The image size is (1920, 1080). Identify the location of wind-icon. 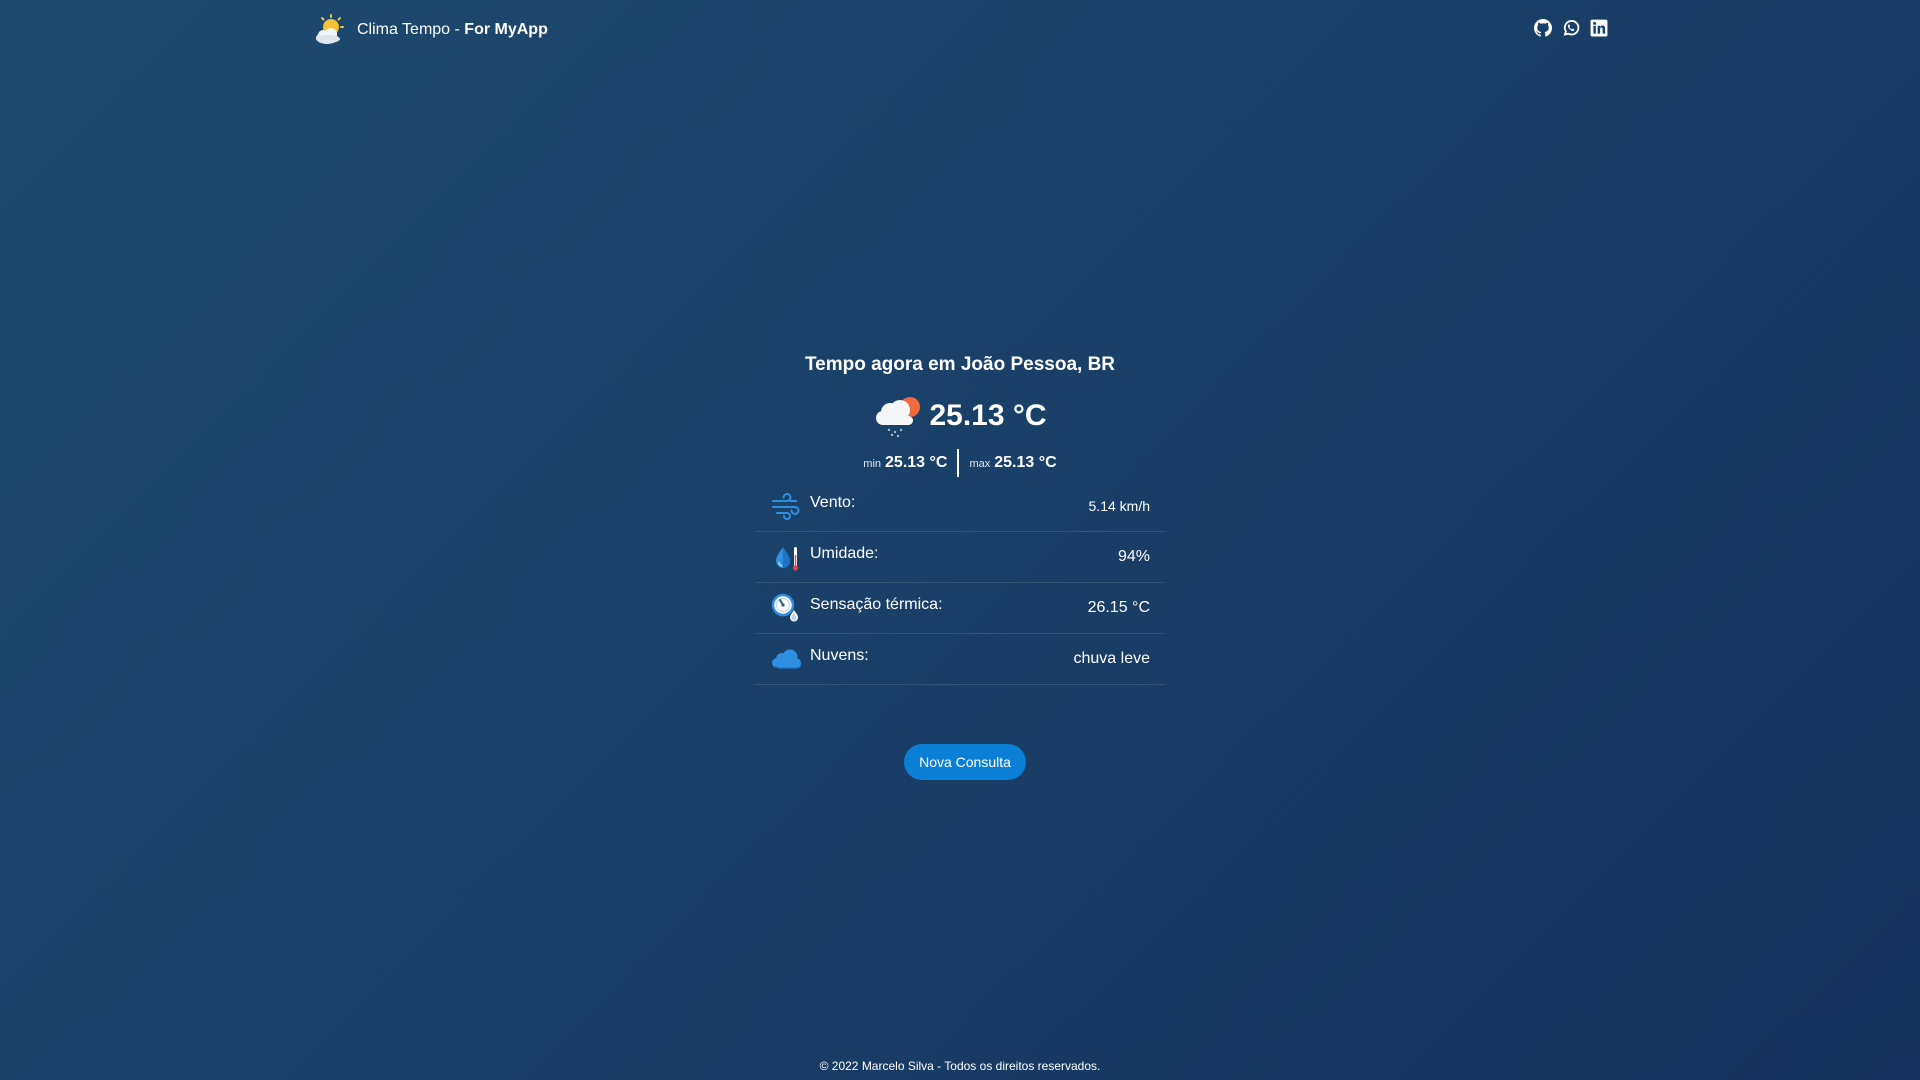
(786, 506).